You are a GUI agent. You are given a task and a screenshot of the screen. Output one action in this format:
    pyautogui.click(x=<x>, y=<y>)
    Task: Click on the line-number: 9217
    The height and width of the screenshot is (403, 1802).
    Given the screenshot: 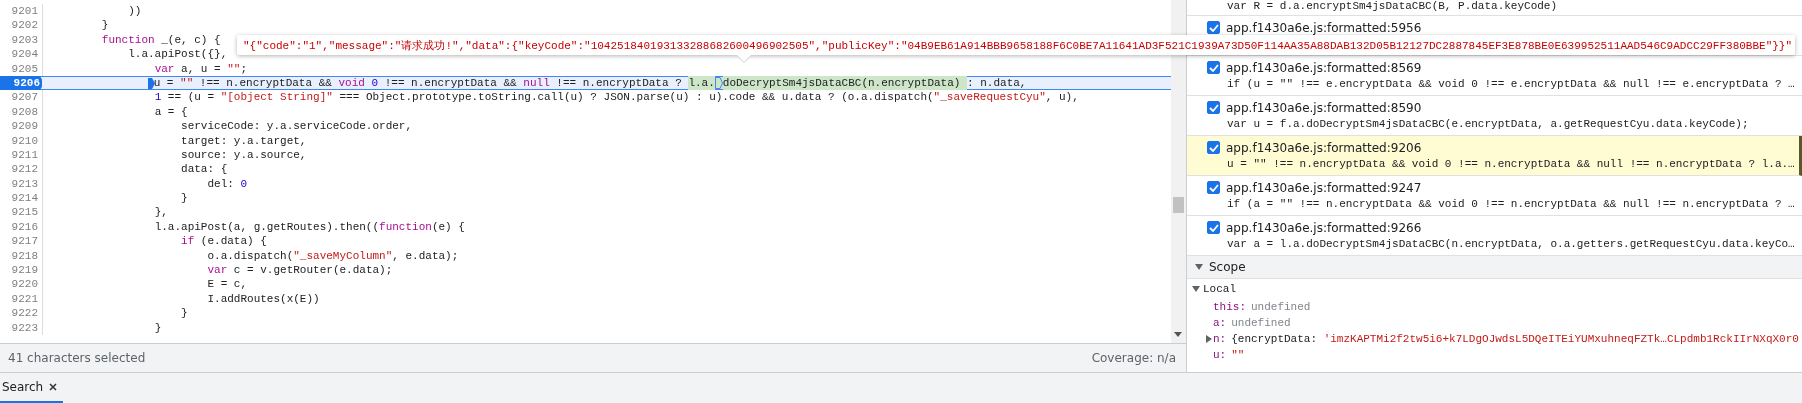 What is the action you would take?
    pyautogui.click(x=21, y=241)
    